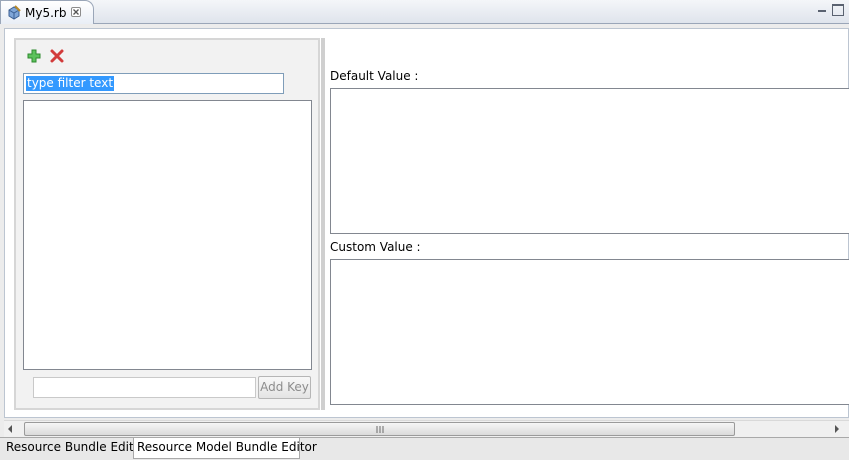 This screenshot has height=460, width=849. I want to click on scroll-left-arrow-icon, so click(10, 429).